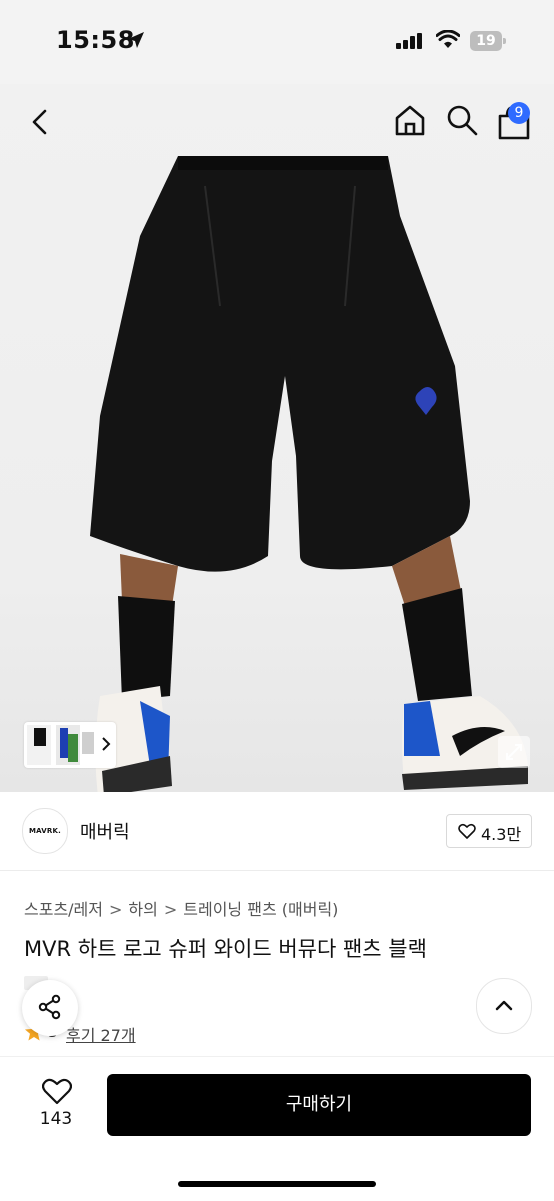 This screenshot has width=554, height=1201. What do you see at coordinates (101, 1034) in the screenshot?
I see `reviews-link: 후기 27개` at bounding box center [101, 1034].